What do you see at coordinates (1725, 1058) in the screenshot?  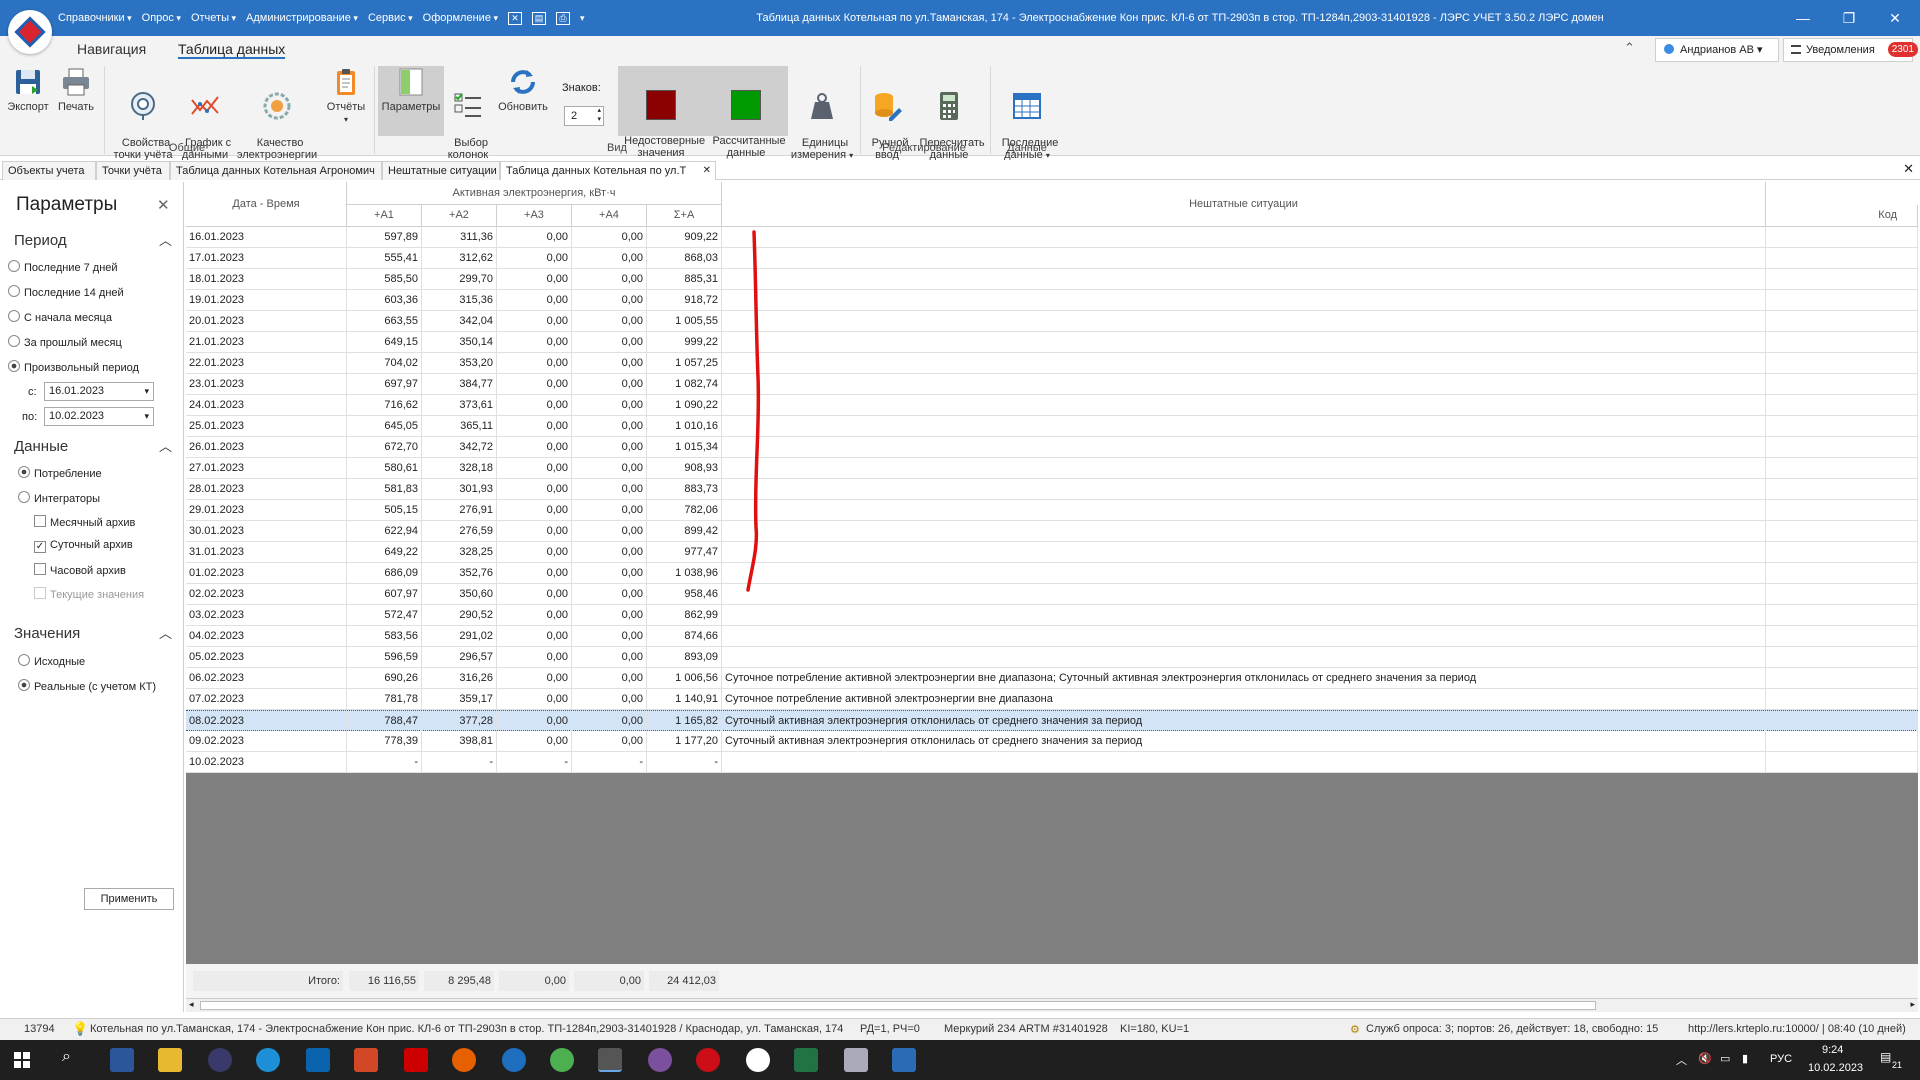 I see `network-icon: ▭` at bounding box center [1725, 1058].